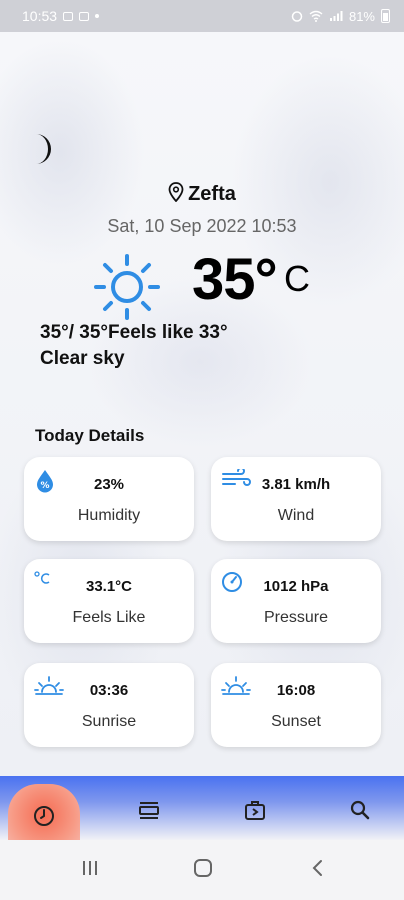 The width and height of the screenshot is (404, 900). I want to click on nav-search, so click(360, 810).